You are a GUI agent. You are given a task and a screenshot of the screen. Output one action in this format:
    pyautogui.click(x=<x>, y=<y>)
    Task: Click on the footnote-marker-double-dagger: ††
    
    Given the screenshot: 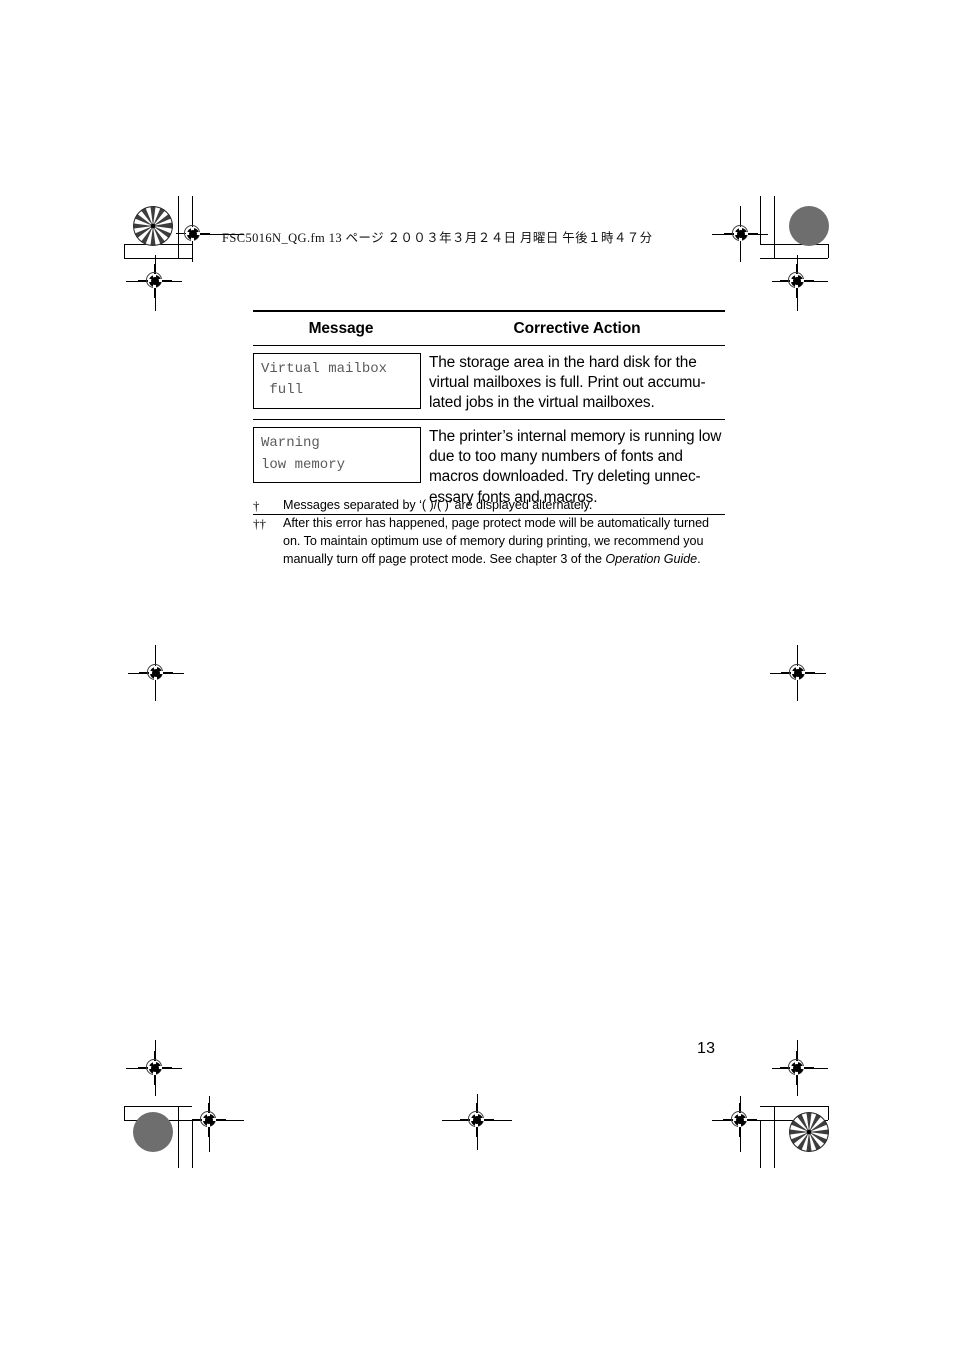 What is the action you would take?
    pyautogui.click(x=259, y=523)
    